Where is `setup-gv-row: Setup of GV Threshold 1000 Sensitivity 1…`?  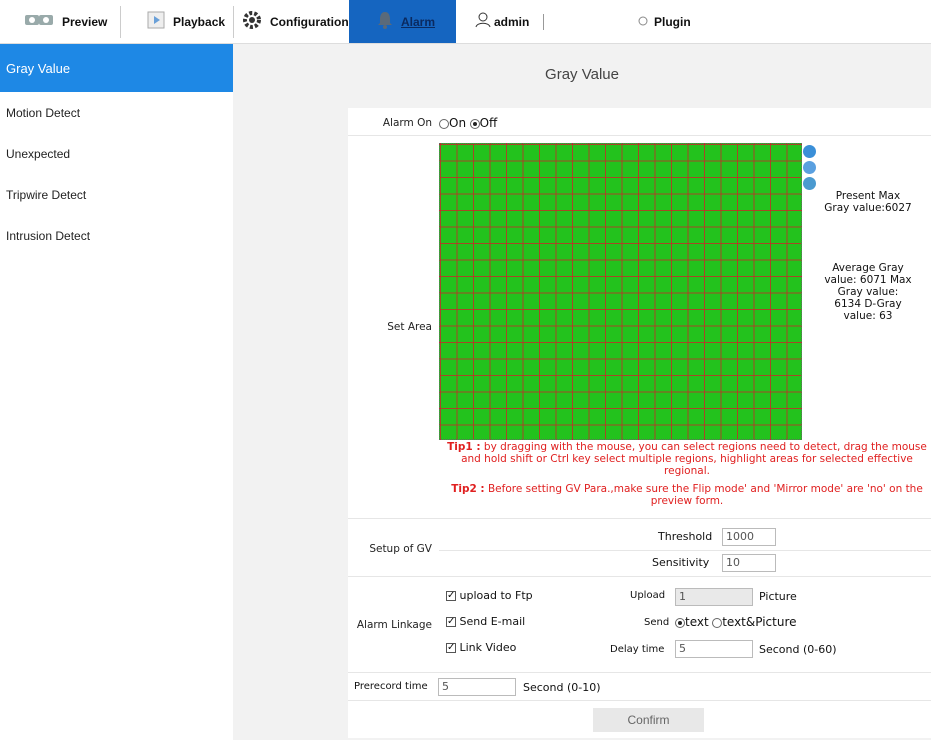
setup-gv-row: Setup of GV Threshold 1000 Sensitivity 1… is located at coordinates (639, 548).